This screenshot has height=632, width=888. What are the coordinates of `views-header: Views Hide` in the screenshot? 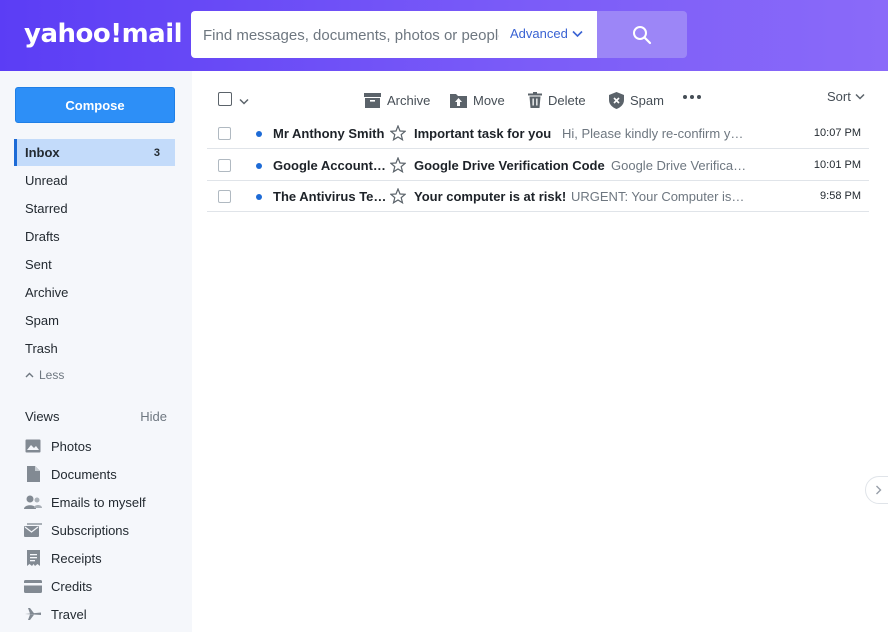 It's located at (96, 416).